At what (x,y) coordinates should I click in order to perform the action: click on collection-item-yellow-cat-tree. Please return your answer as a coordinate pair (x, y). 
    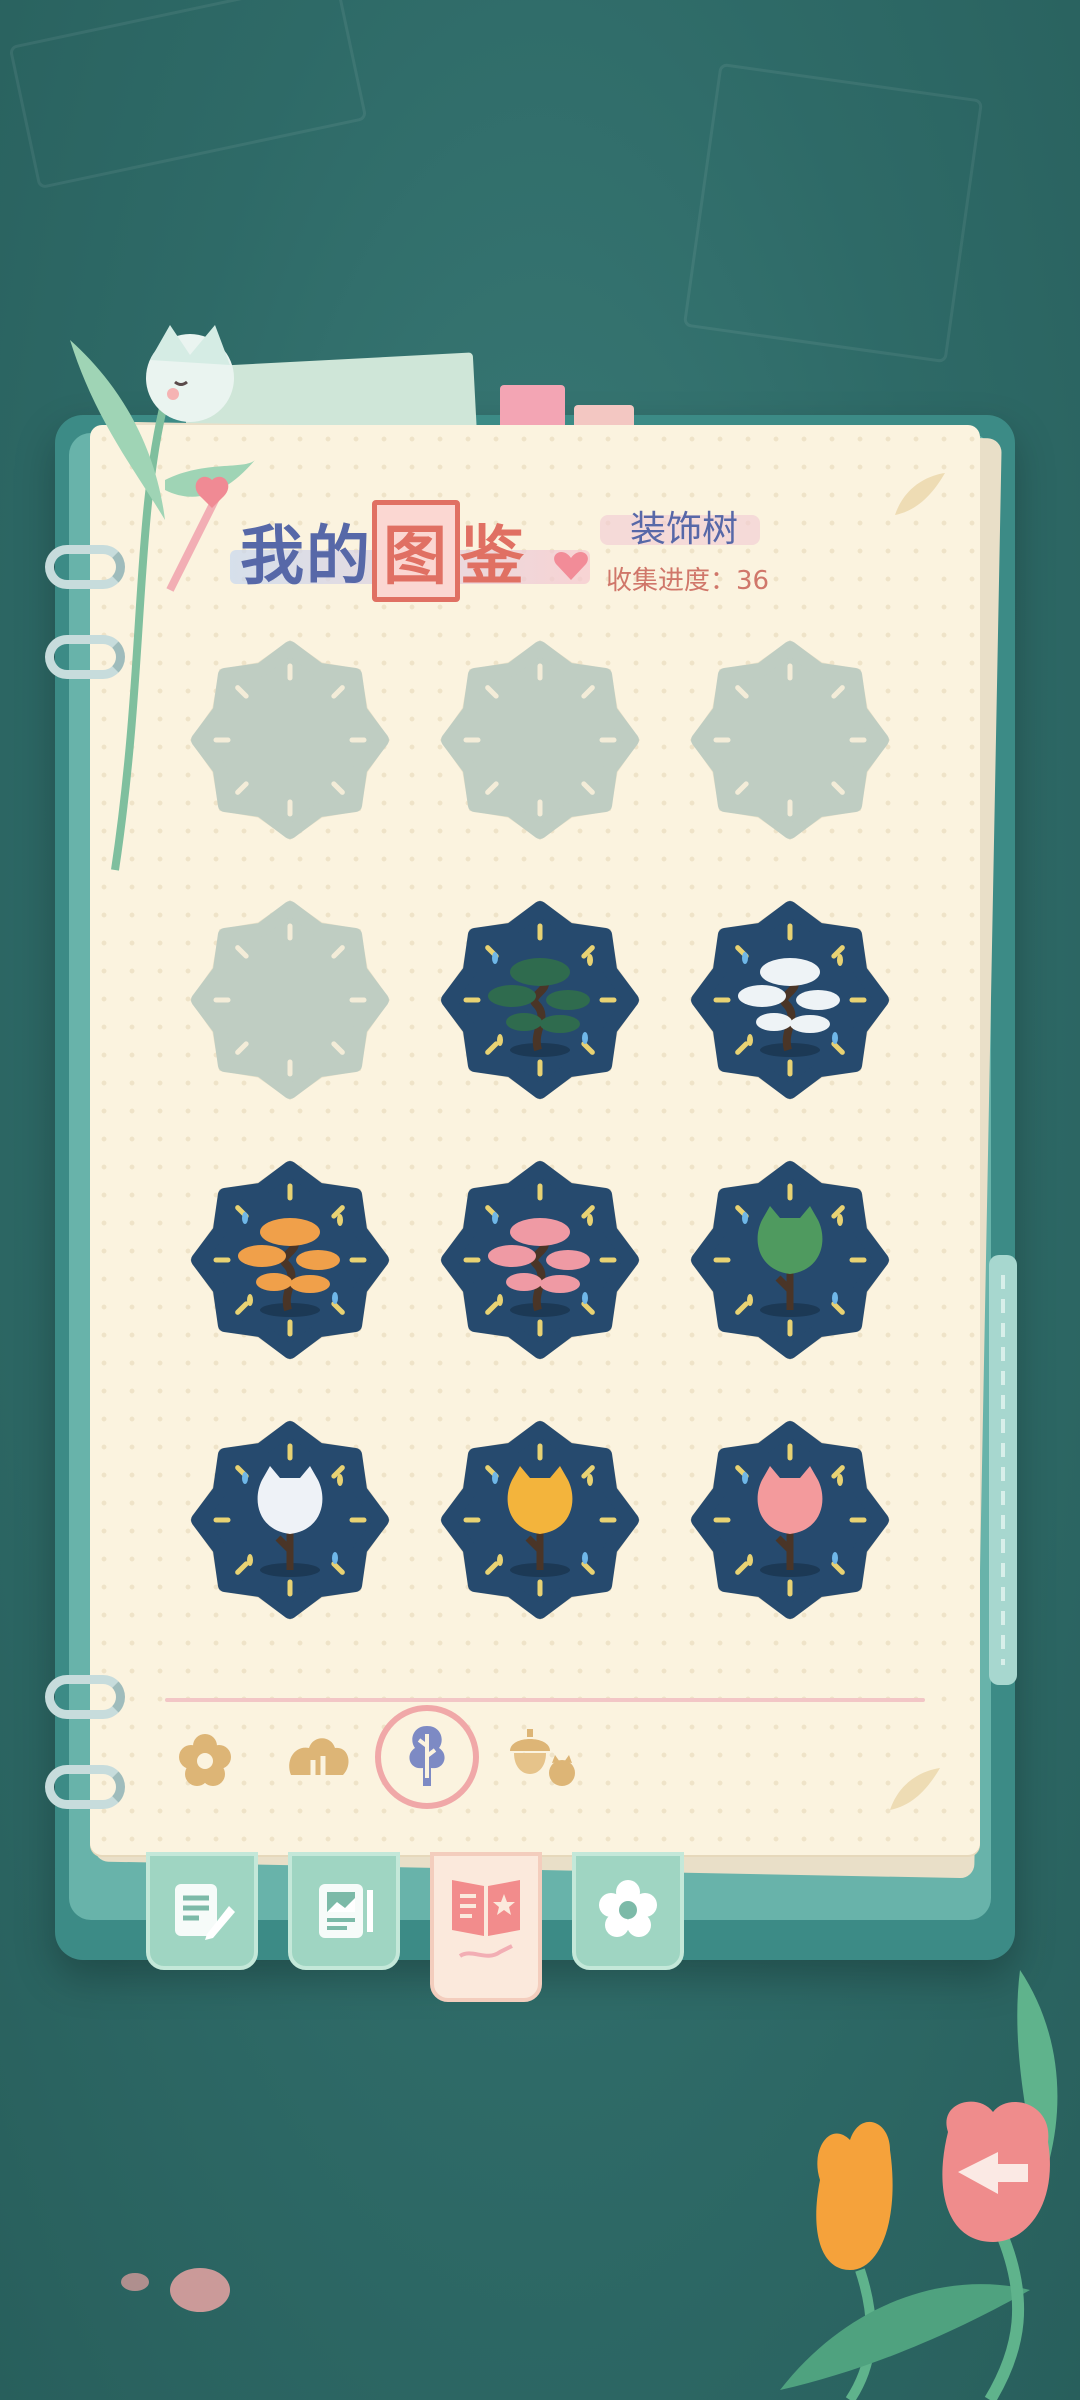
    Looking at the image, I should click on (540, 1520).